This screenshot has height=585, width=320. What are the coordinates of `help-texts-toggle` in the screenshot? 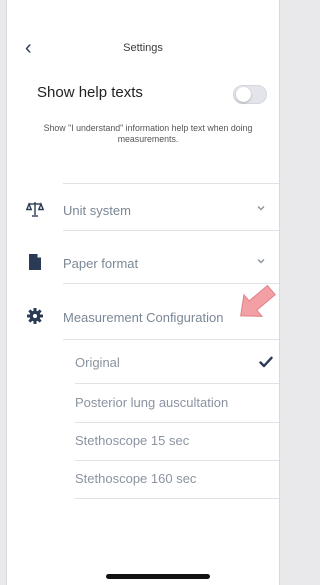 It's located at (250, 94).